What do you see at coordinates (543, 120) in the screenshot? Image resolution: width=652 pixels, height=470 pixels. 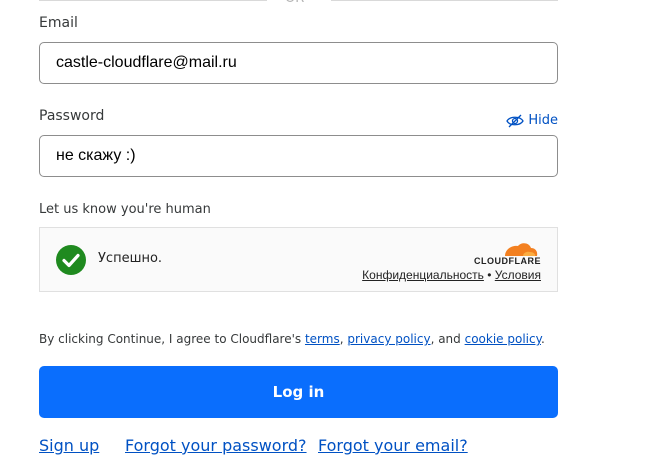 I see `hide-label: Hide` at bounding box center [543, 120].